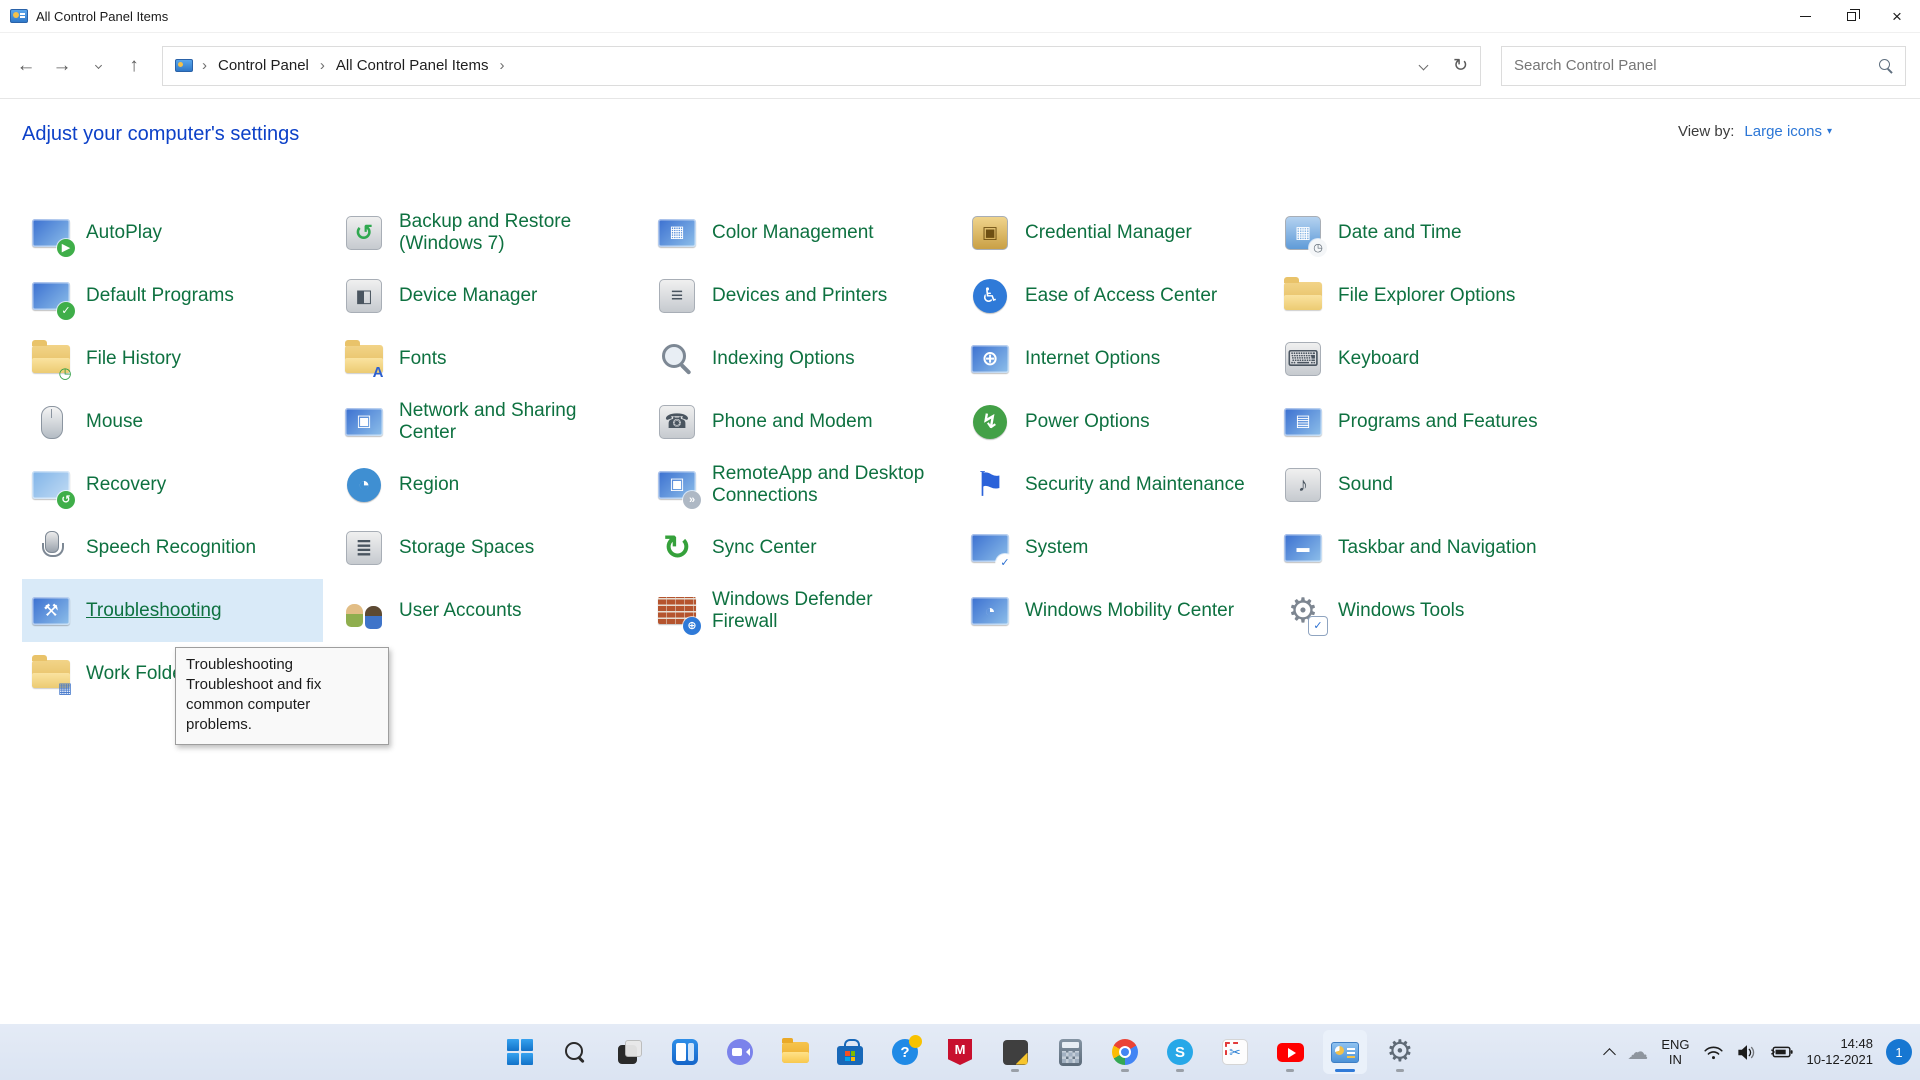 The height and width of the screenshot is (1080, 1920). Describe the element at coordinates (1424, 421) in the screenshot. I see `cpl-item-programs-and-features: ▤ Programs and Features` at that location.